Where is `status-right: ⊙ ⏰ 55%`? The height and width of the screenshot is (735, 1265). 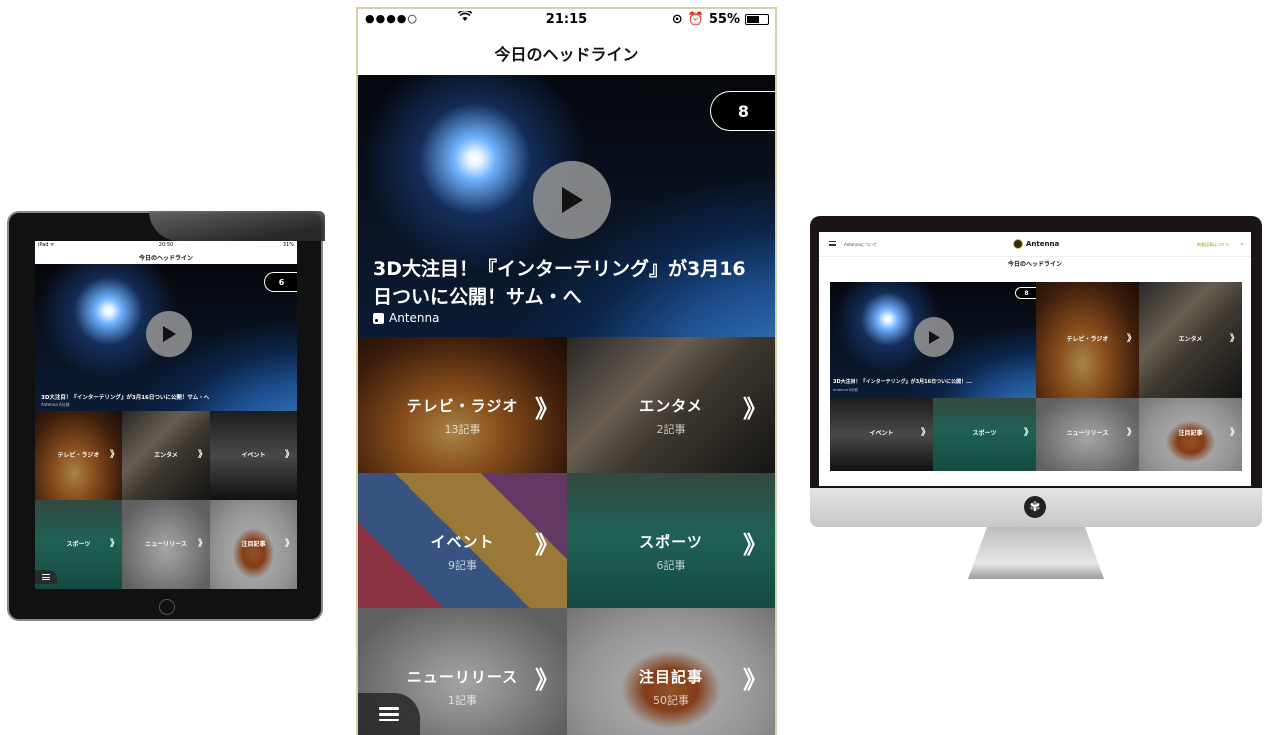
status-right: ⊙ ⏰ 55% is located at coordinates (720, 19).